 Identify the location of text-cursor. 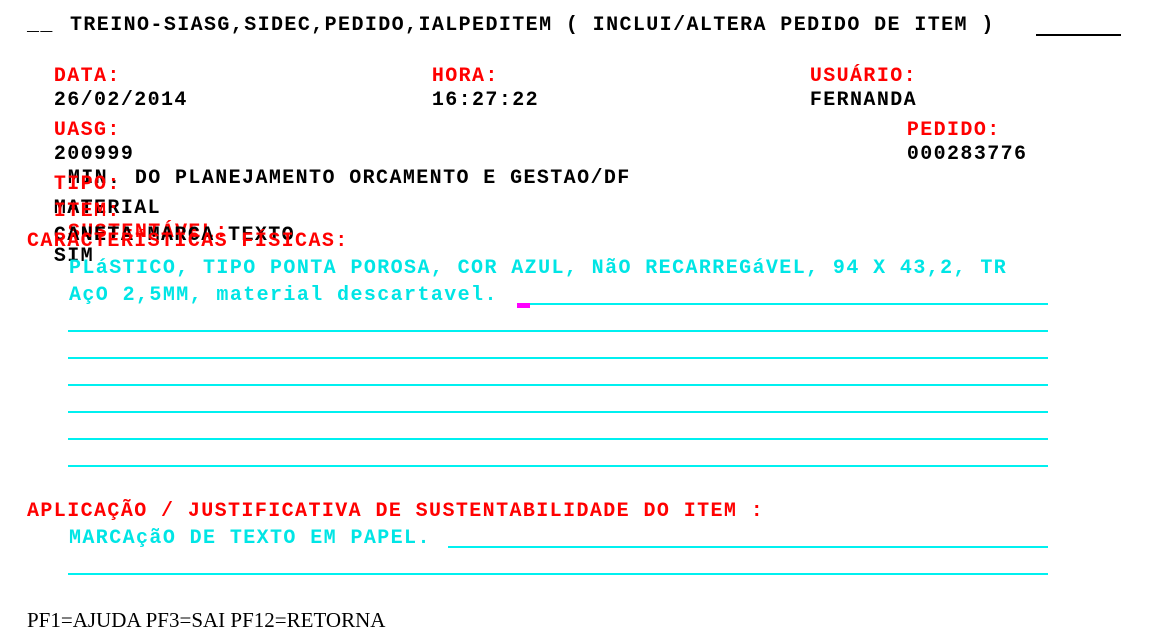
(523, 305).